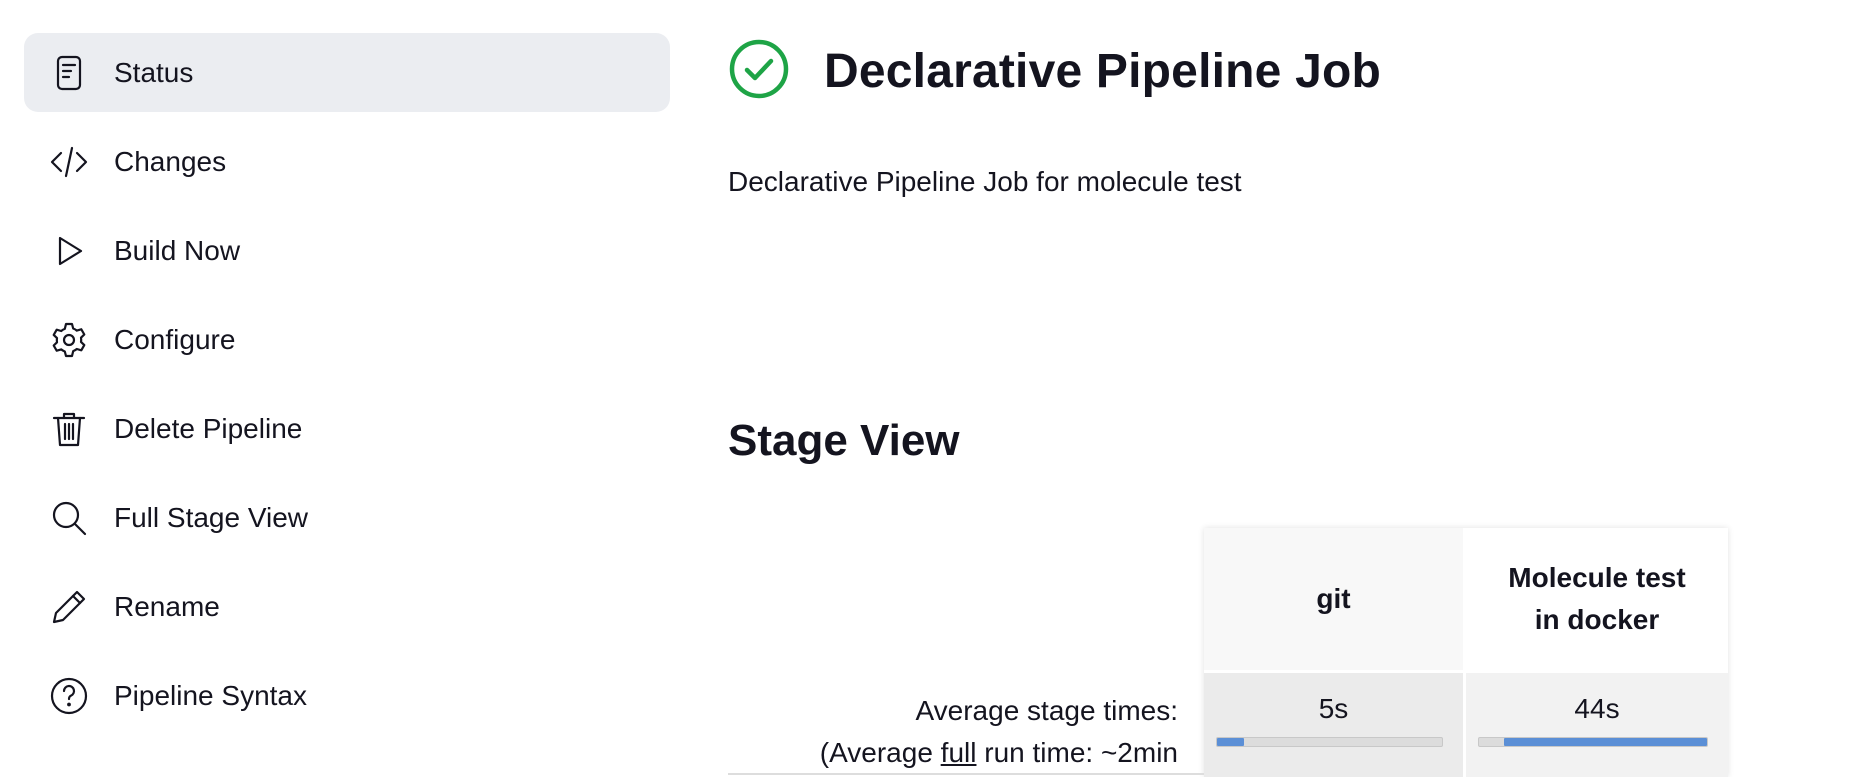  What do you see at coordinates (1597, 619) in the screenshot?
I see `stage-header-line: in docker` at bounding box center [1597, 619].